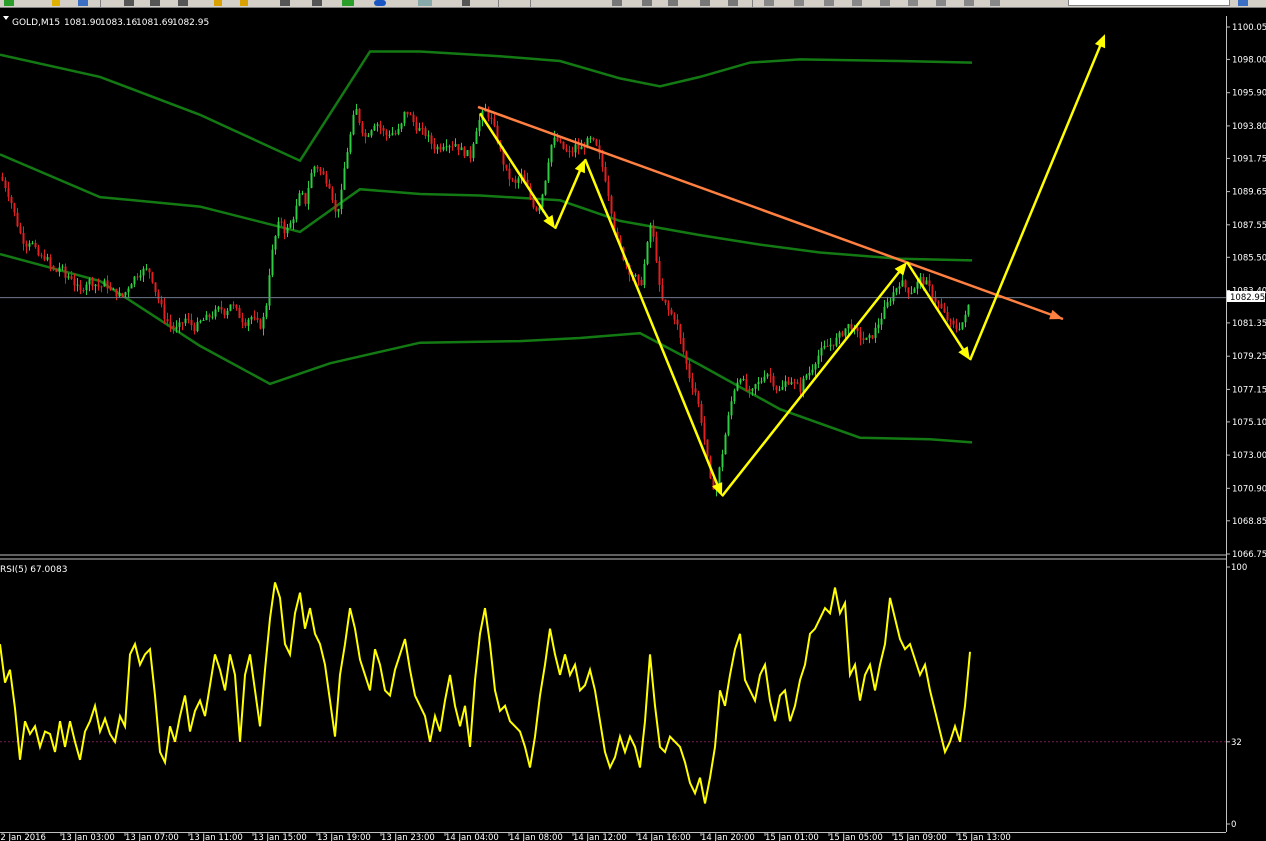 The width and height of the screenshot is (1266, 841). I want to click on period-m5-icon, so click(647, 3).